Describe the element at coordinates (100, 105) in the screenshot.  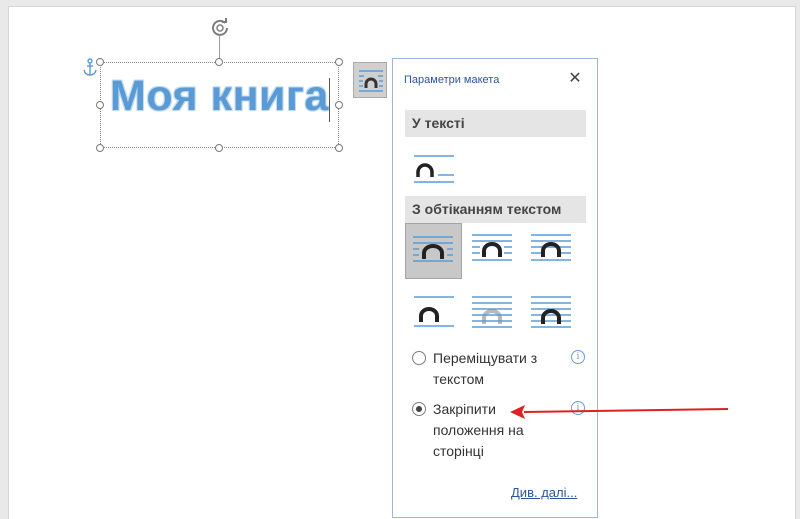
I see `resize-handle-left` at that location.